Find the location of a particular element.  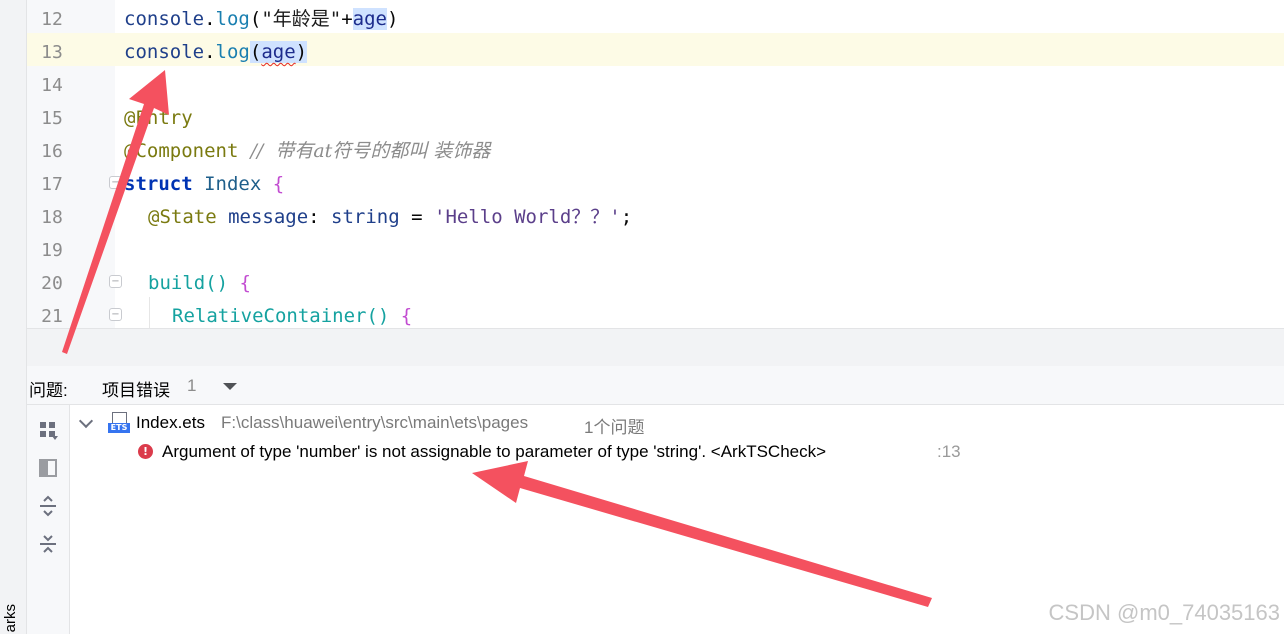

line-number: 13 is located at coordinates (52, 49).